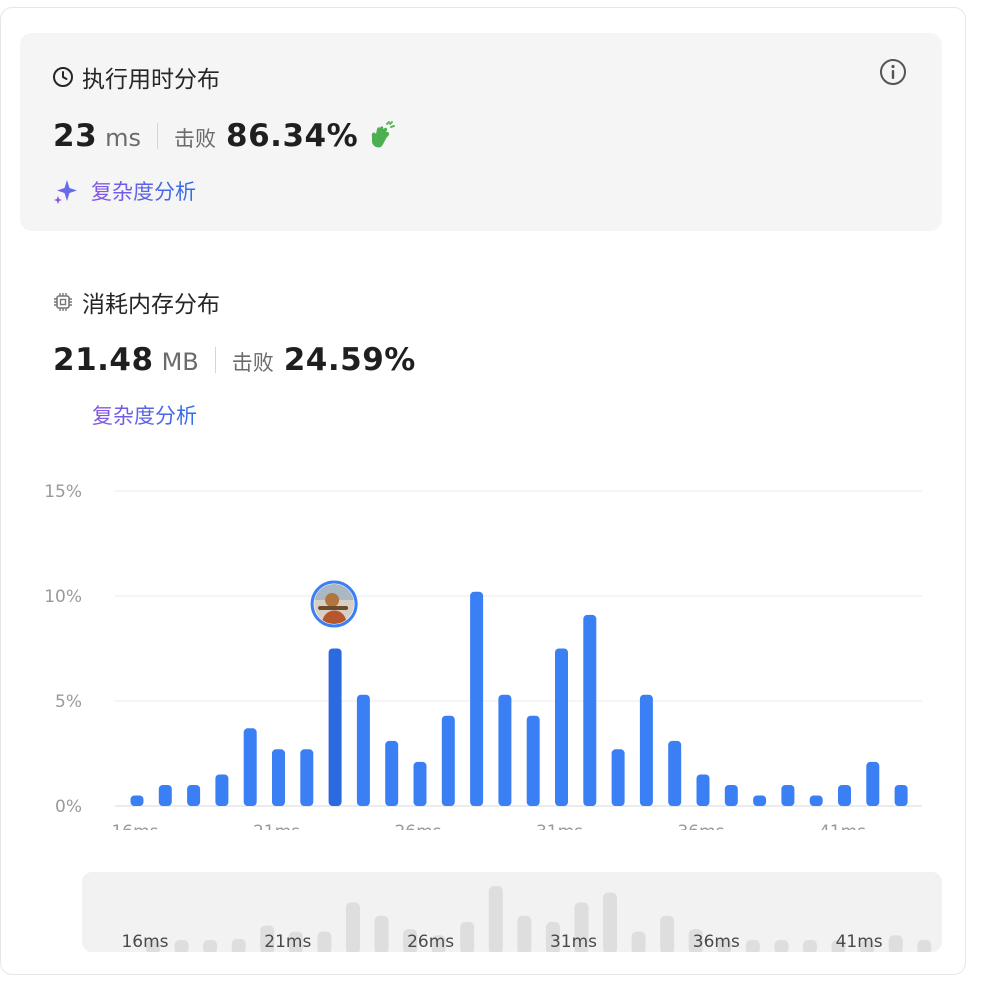 Image resolution: width=988 pixels, height=982 pixels. What do you see at coordinates (67, 191) in the screenshot?
I see `sparkle-icon` at bounding box center [67, 191].